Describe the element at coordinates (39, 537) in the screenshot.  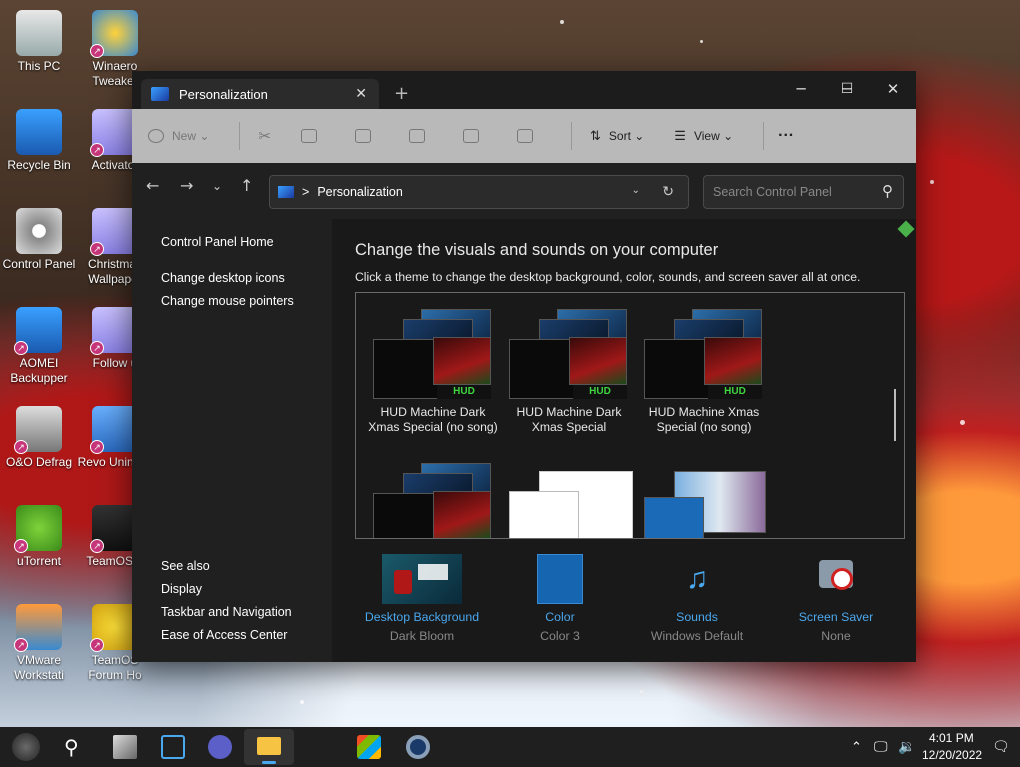
I see `desktop-icon: ↗ uTorrent` at that location.